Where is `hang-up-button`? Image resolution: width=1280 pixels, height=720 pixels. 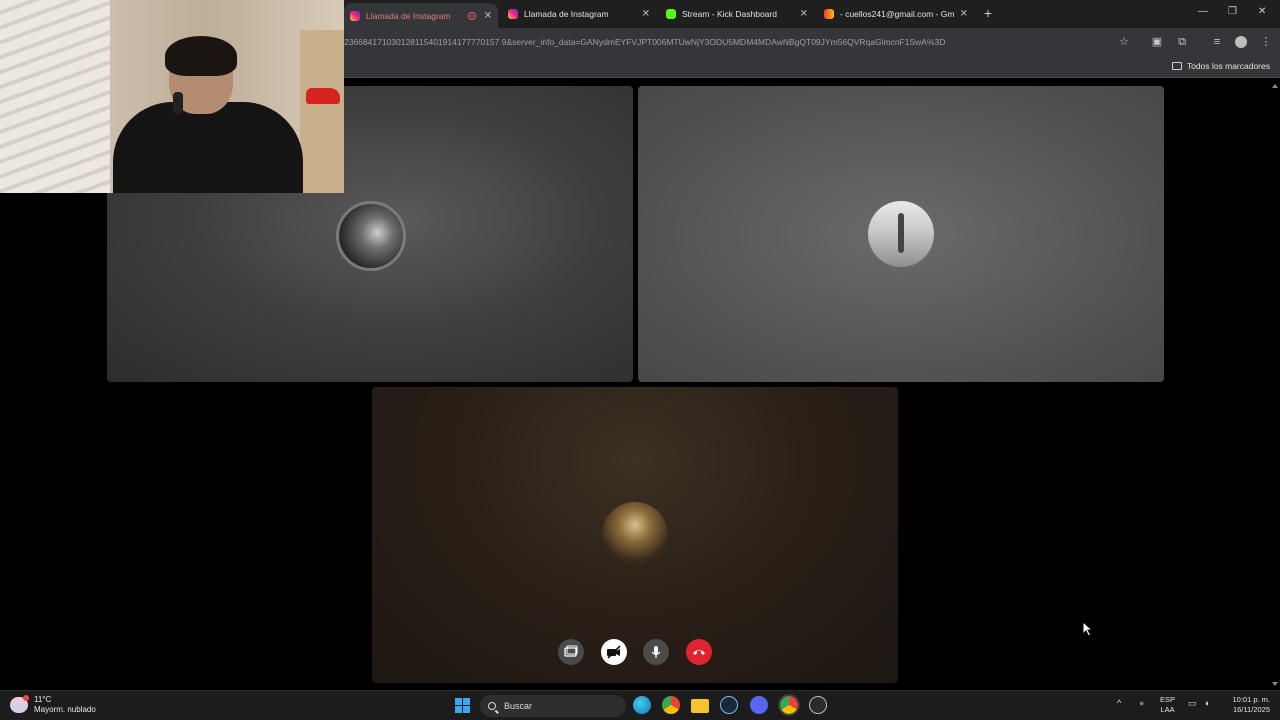 hang-up-button is located at coordinates (699, 652).